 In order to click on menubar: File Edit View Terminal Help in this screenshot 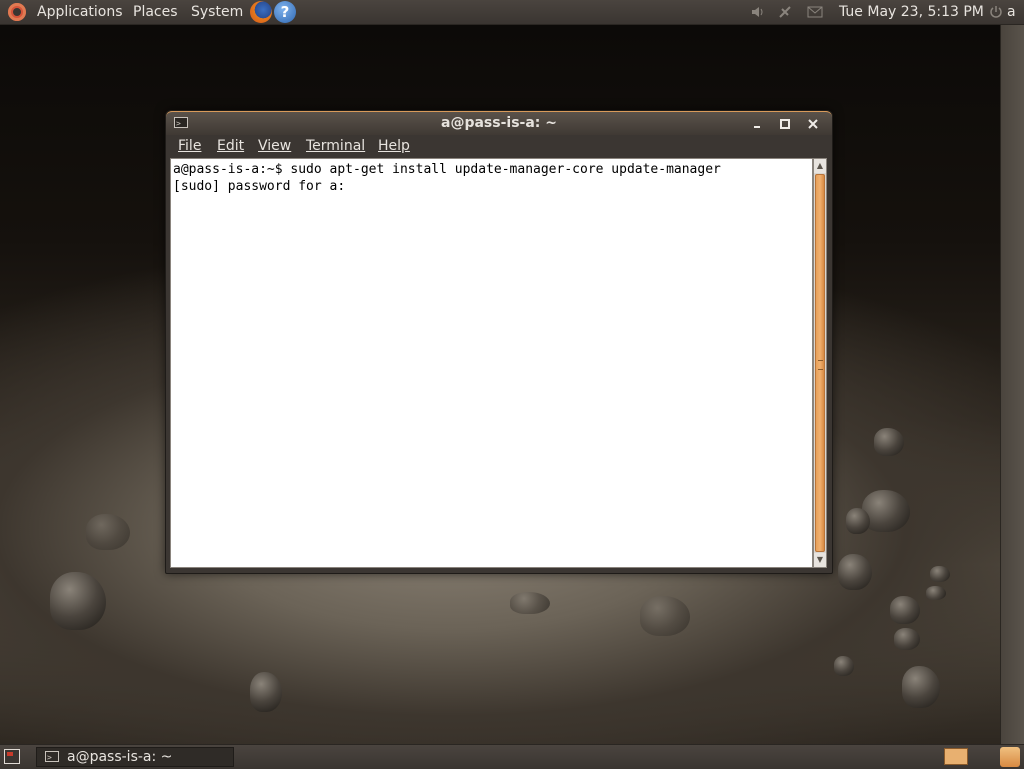, I will do `click(499, 146)`.